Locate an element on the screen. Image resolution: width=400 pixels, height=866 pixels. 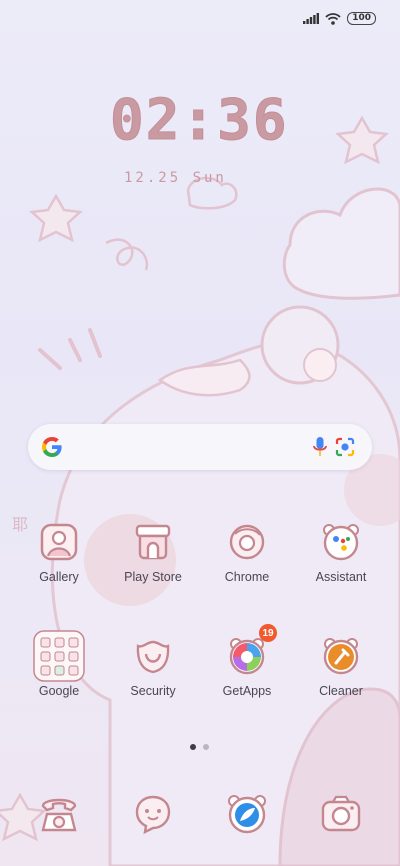
phone-icon is located at coordinates (59, 814).